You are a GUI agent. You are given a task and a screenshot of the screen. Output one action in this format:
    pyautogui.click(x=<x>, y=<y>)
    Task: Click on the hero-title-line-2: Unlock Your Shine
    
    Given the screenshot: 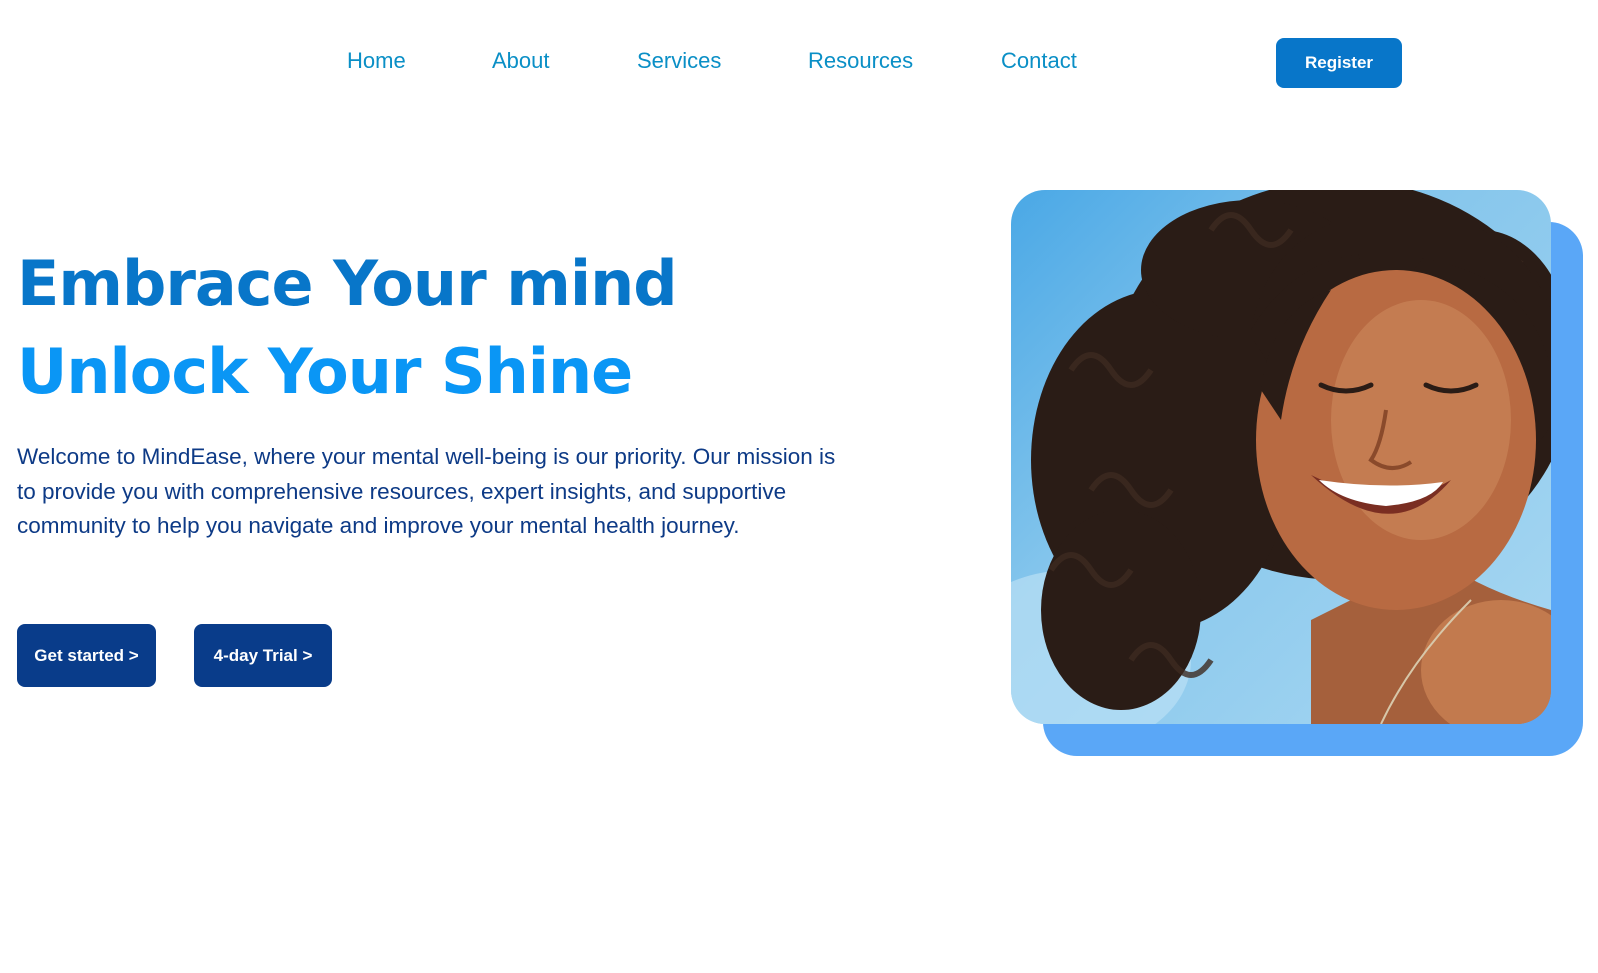 What is the action you would take?
    pyautogui.click(x=325, y=371)
    